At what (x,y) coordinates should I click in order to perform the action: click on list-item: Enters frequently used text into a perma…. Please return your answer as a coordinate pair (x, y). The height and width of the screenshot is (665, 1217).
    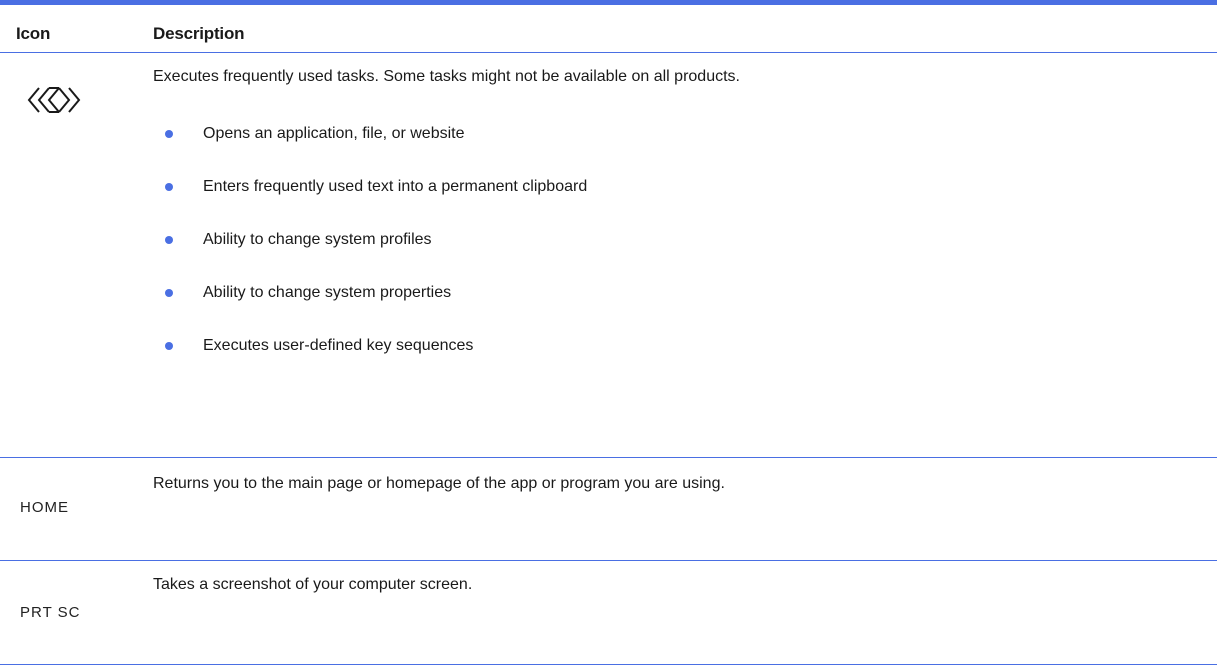
    Looking at the image, I should click on (500, 187).